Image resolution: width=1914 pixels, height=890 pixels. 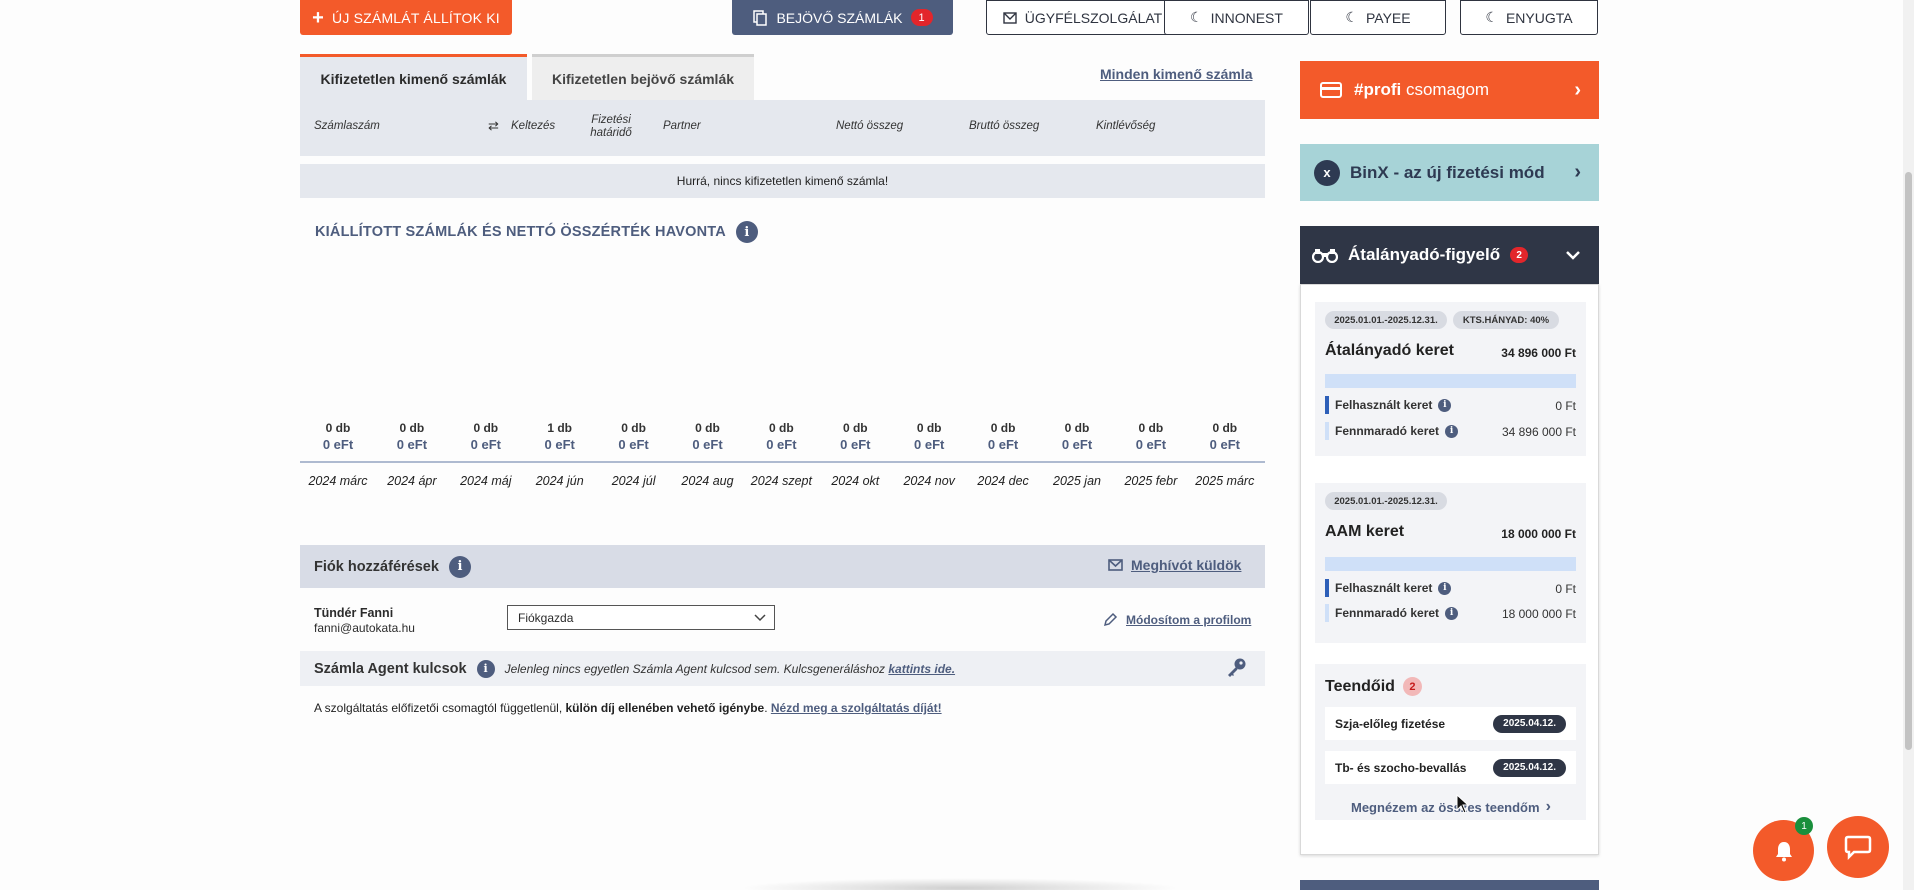 I want to click on atalanyado-title: Átalányadó-figyelő, so click(x=1424, y=254).